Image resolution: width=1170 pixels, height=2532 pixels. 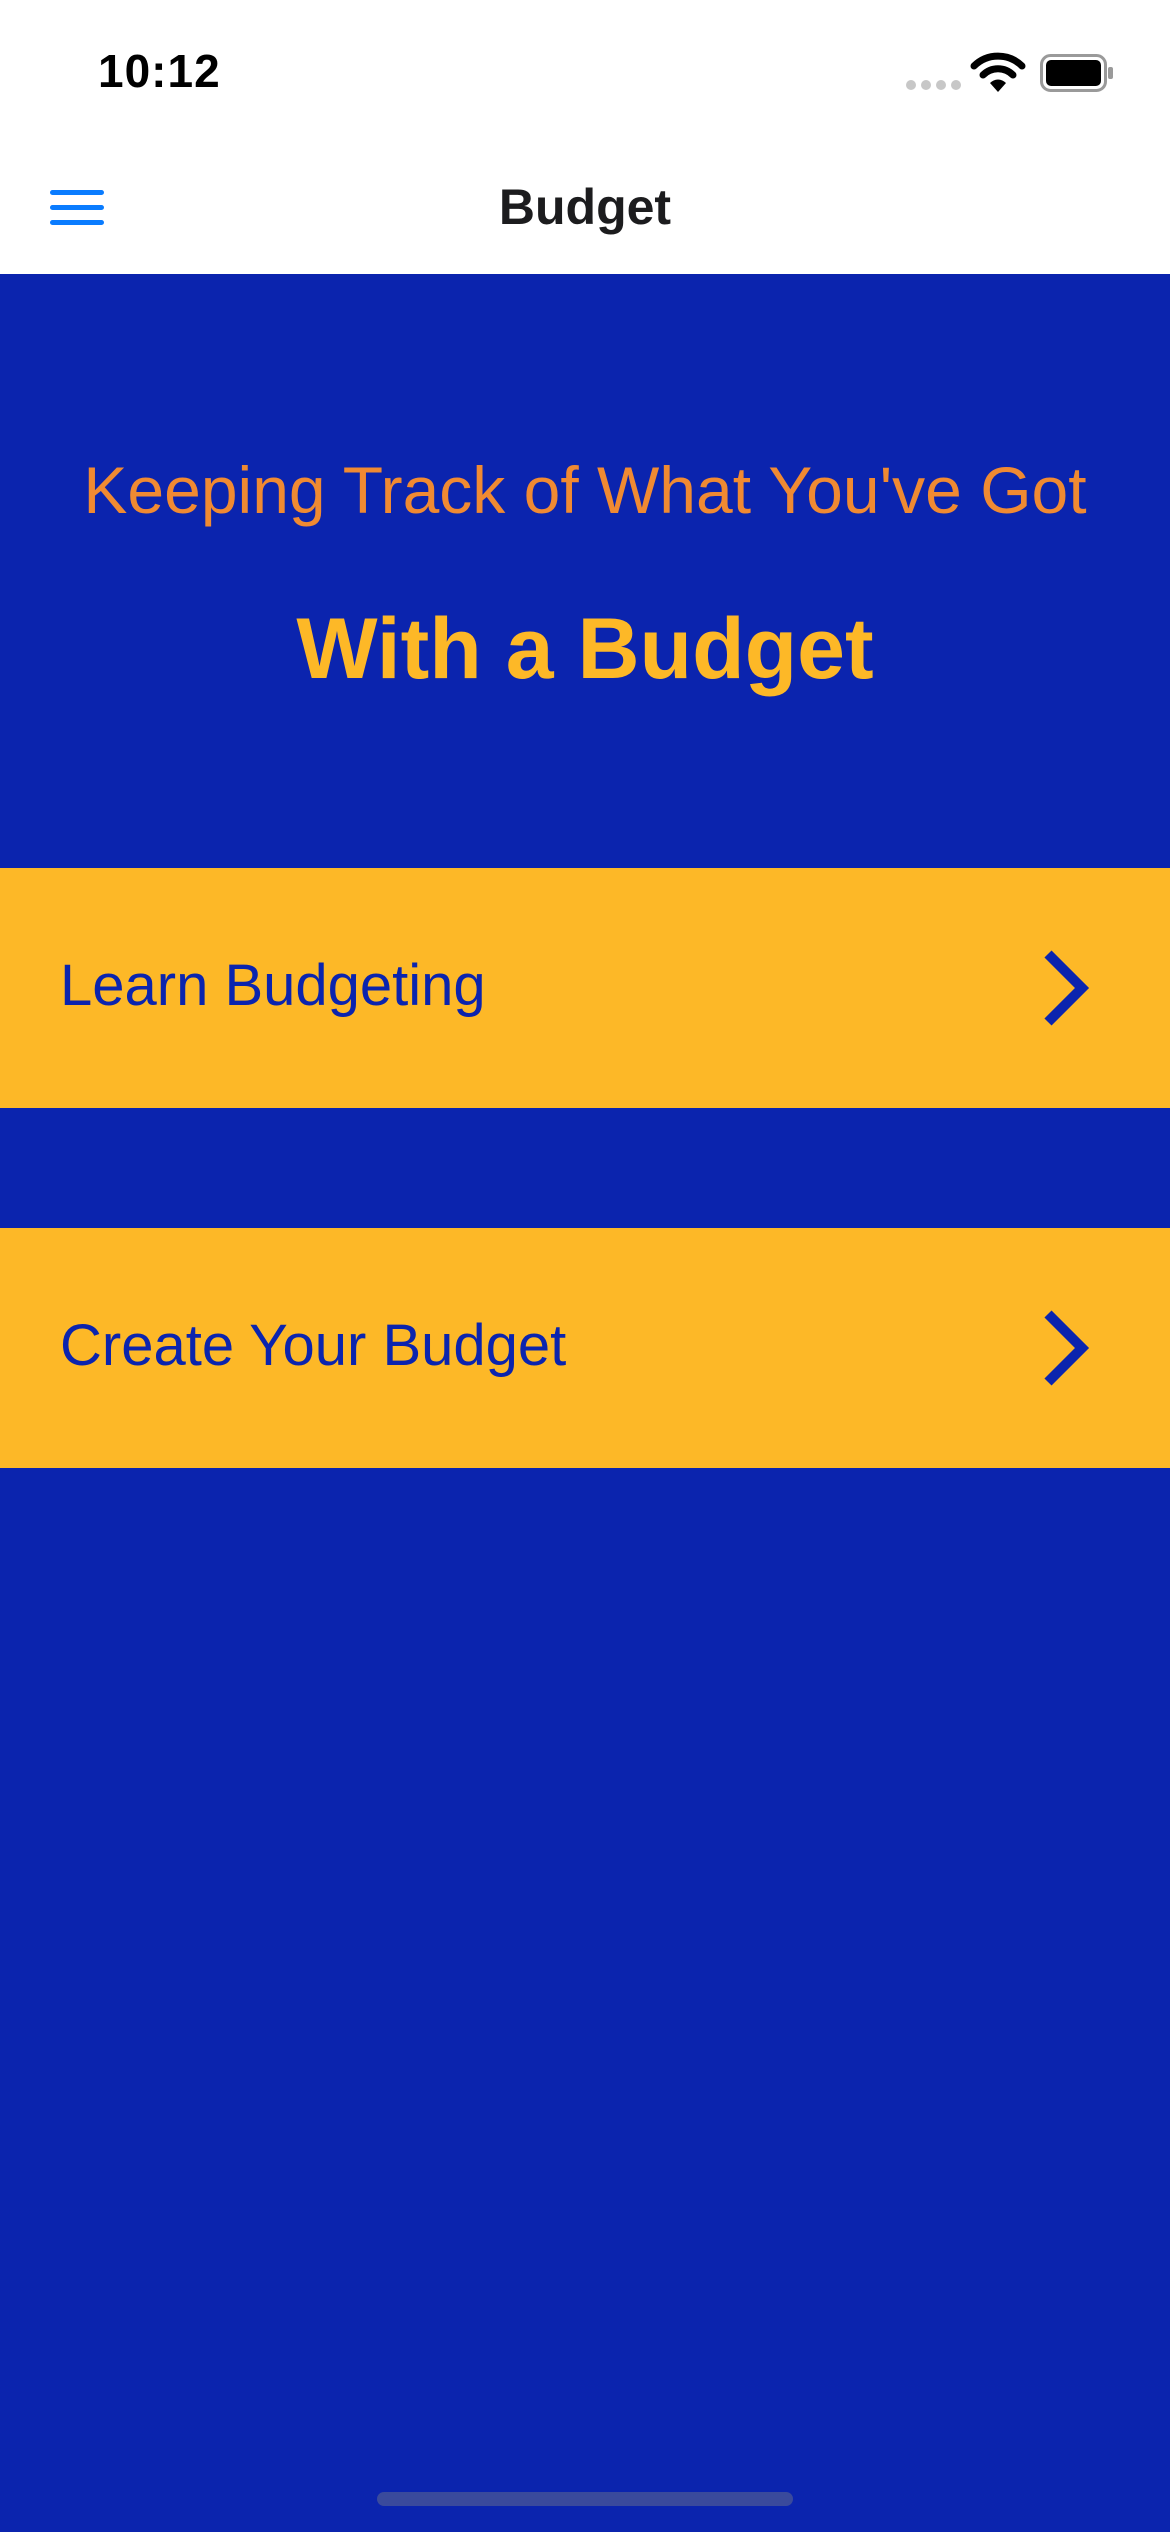 What do you see at coordinates (273, 985) in the screenshot?
I see `learn-budgeting-label: Learn Budgeting` at bounding box center [273, 985].